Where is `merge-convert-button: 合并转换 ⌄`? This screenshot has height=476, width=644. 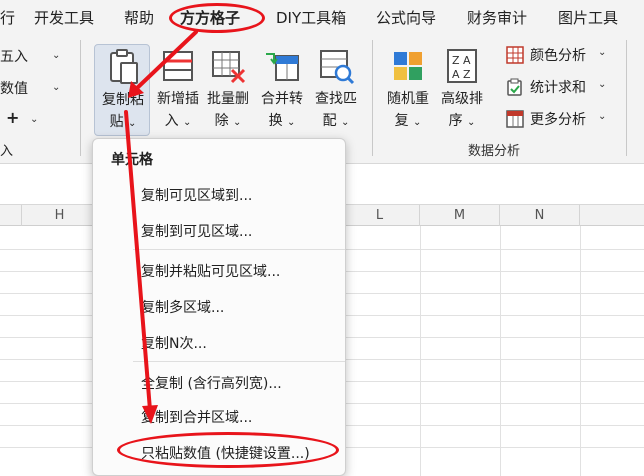
merge-convert-button: 合并转换 ⌄ is located at coordinates (282, 90).